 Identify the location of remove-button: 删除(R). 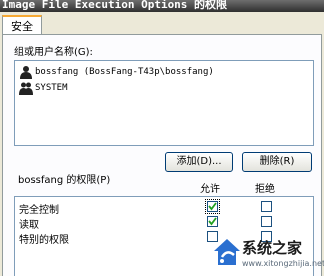
(277, 162).